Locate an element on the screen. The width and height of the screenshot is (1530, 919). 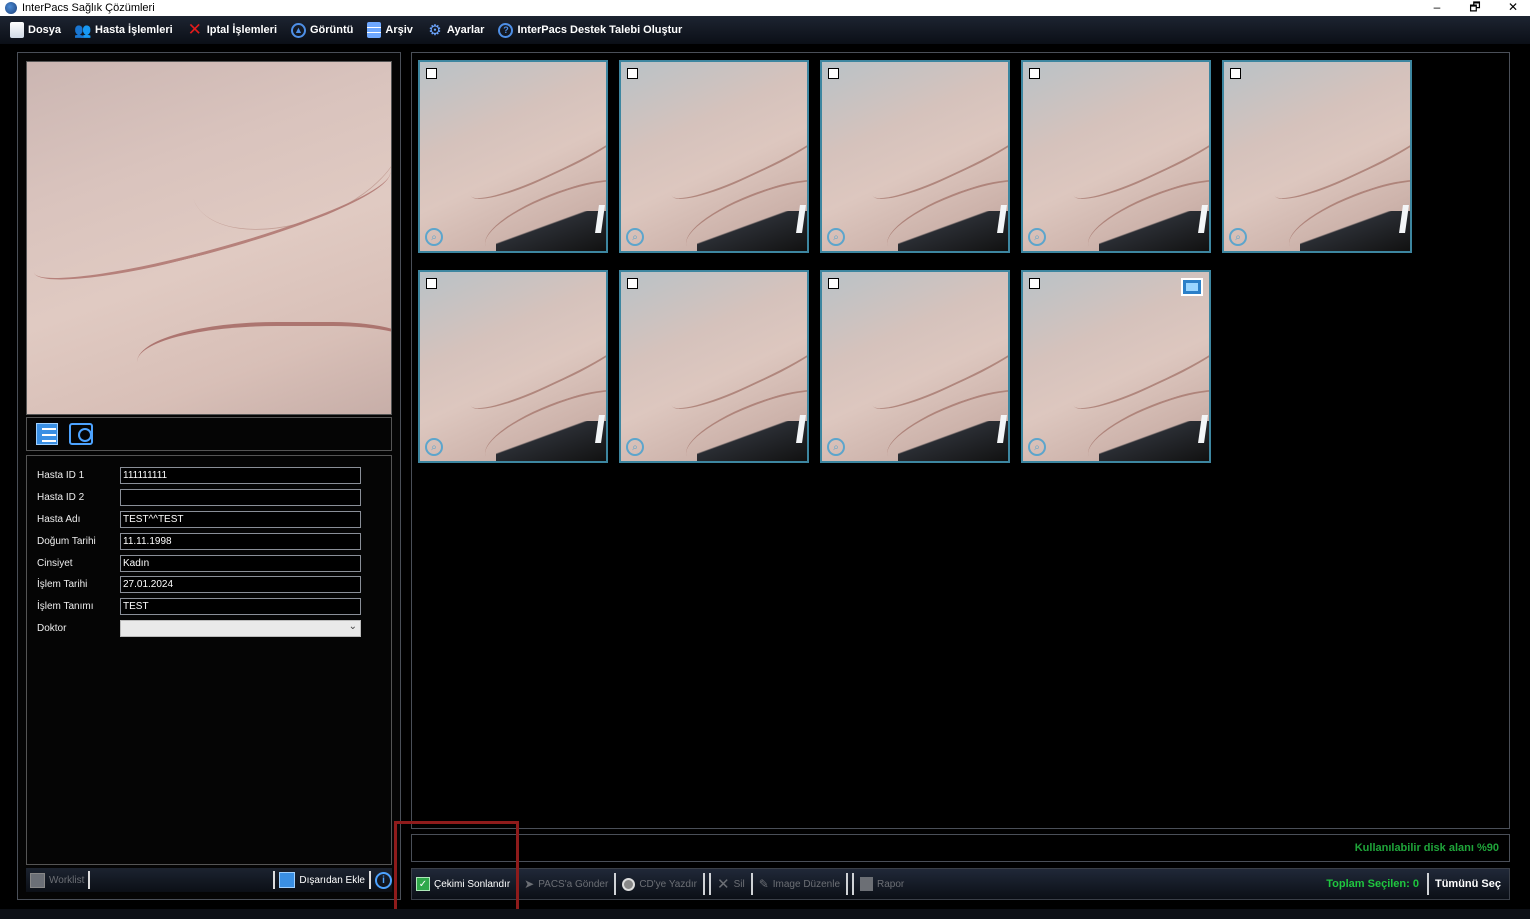
menu-label: Hasta İşlemleri is located at coordinates (134, 30).